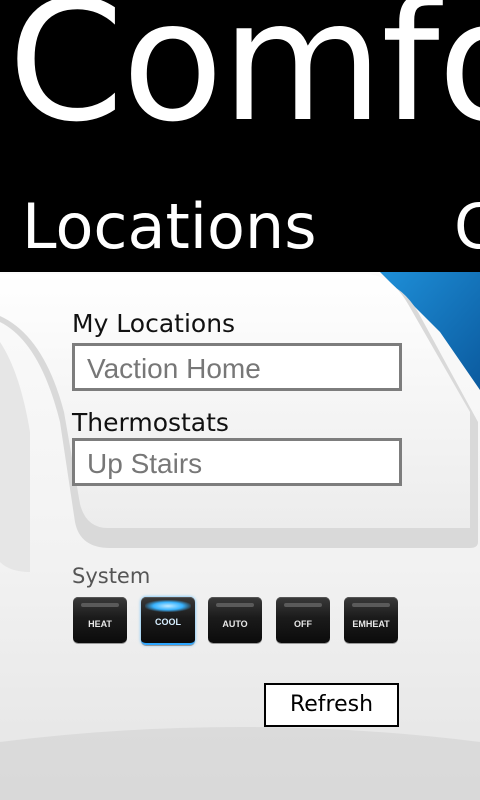 Image resolution: width=480 pixels, height=800 pixels. What do you see at coordinates (169, 227) in the screenshot?
I see `pivot-header-locations: Locations` at bounding box center [169, 227].